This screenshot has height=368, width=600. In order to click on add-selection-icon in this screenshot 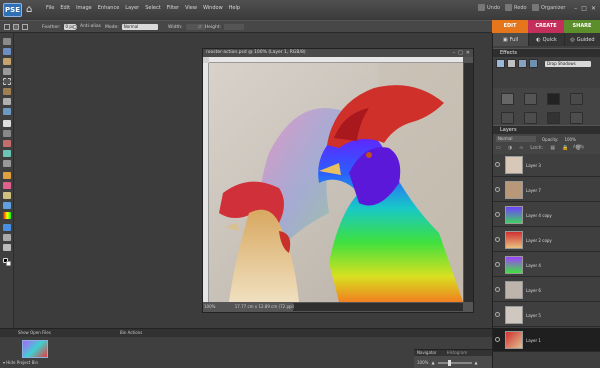, I will do `click(25, 27)`.